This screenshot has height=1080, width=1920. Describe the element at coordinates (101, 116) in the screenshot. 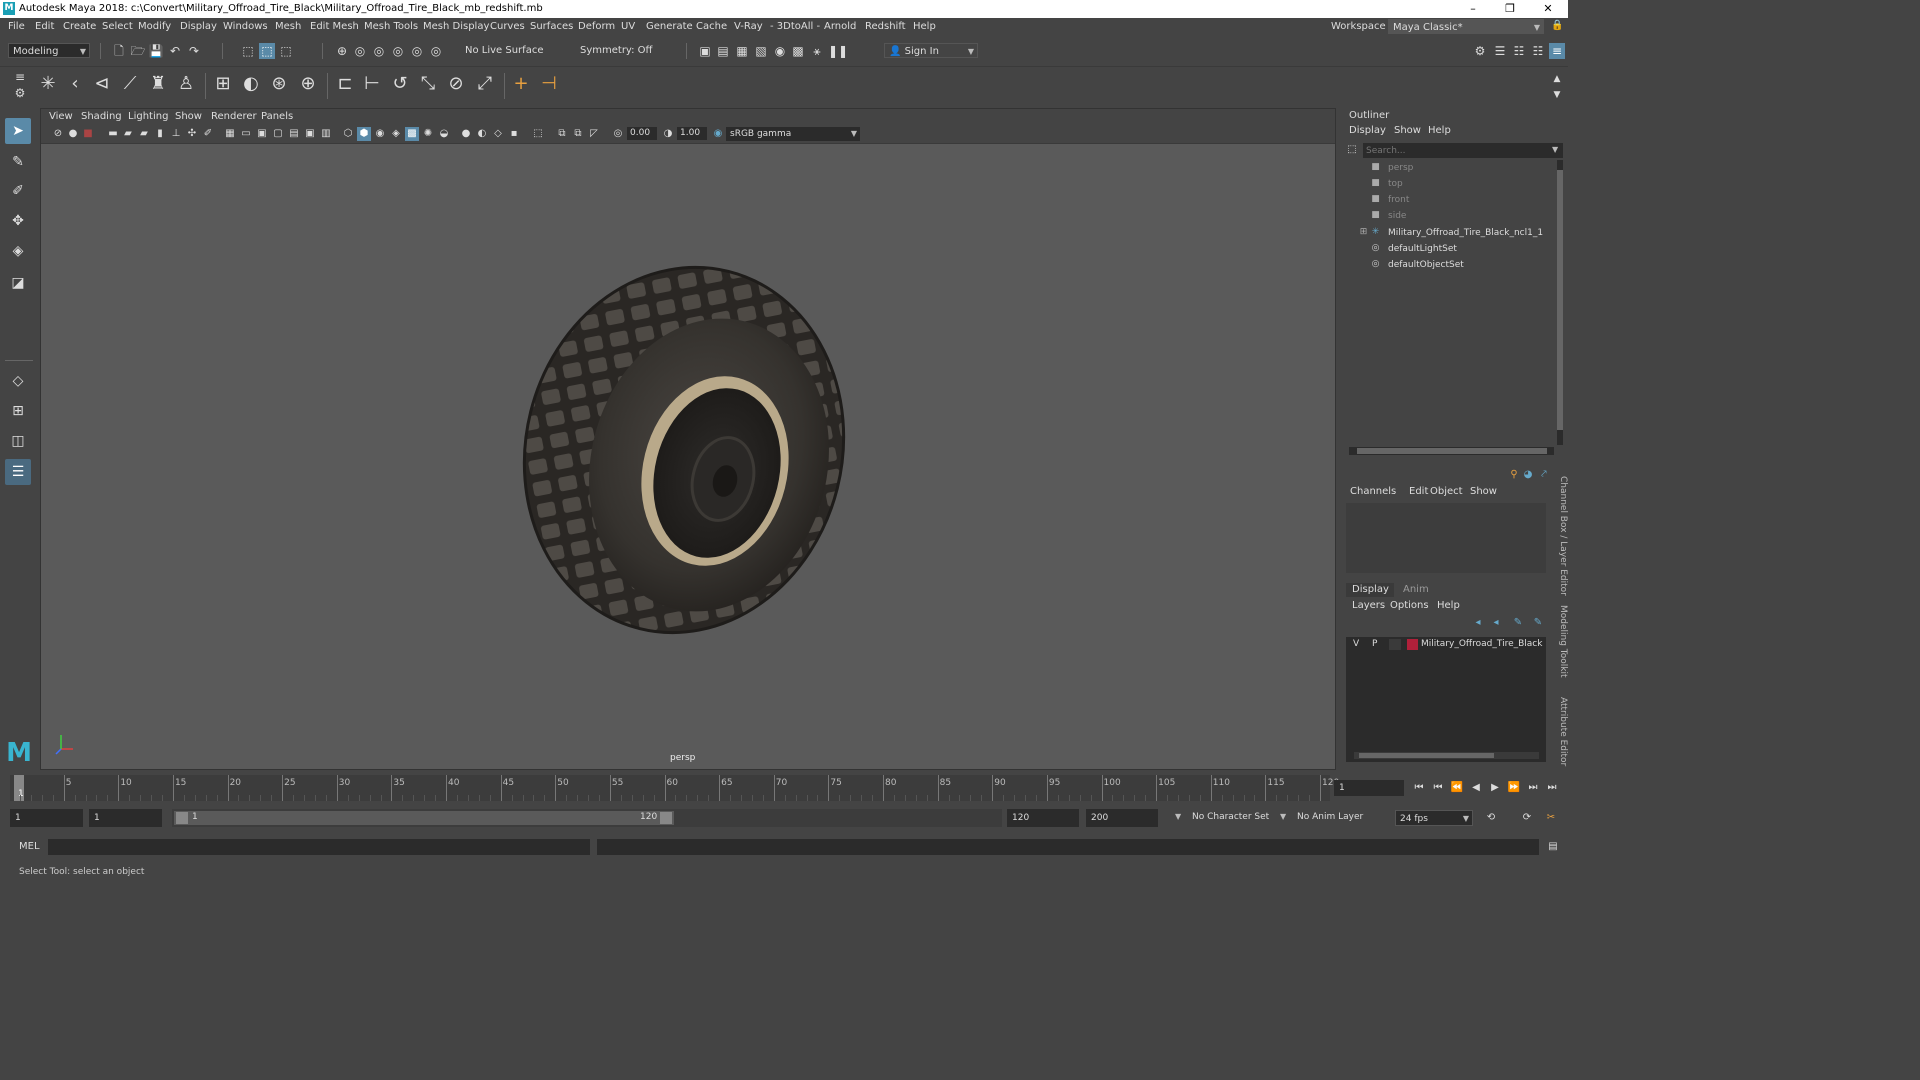

I see `vp-menu-shading: Shading` at that location.